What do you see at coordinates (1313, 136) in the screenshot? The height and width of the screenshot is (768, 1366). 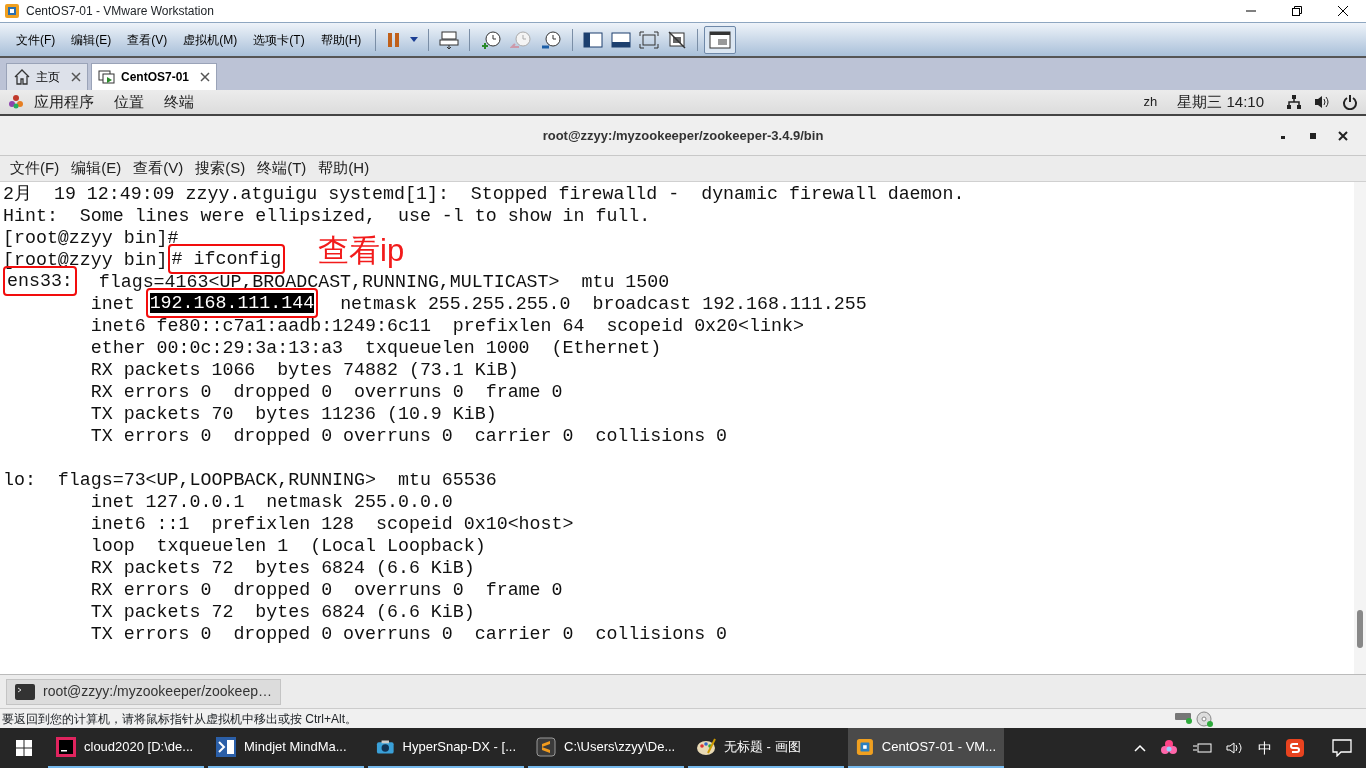 I see `maximize-icon` at bounding box center [1313, 136].